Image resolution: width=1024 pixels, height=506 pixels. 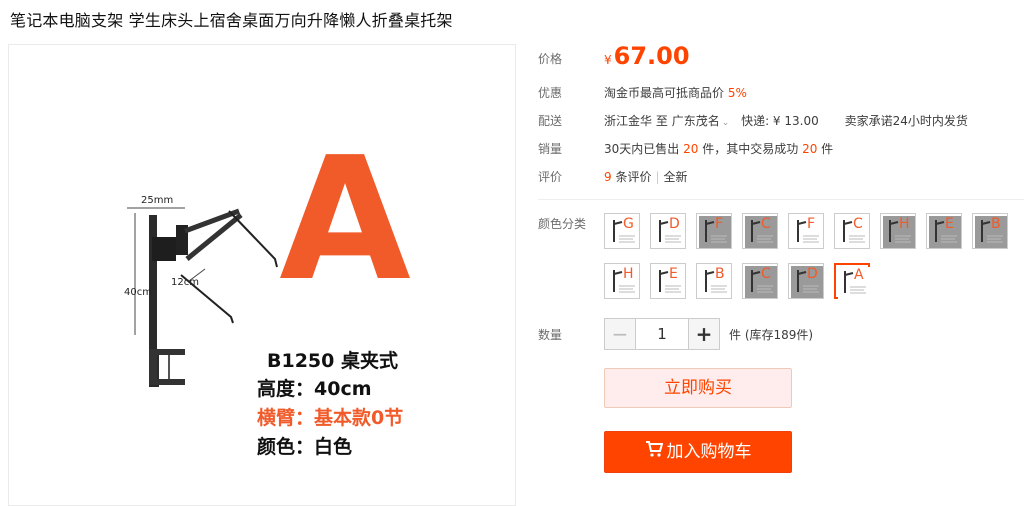 I want to click on reviews-label: 评价, so click(x=550, y=177).